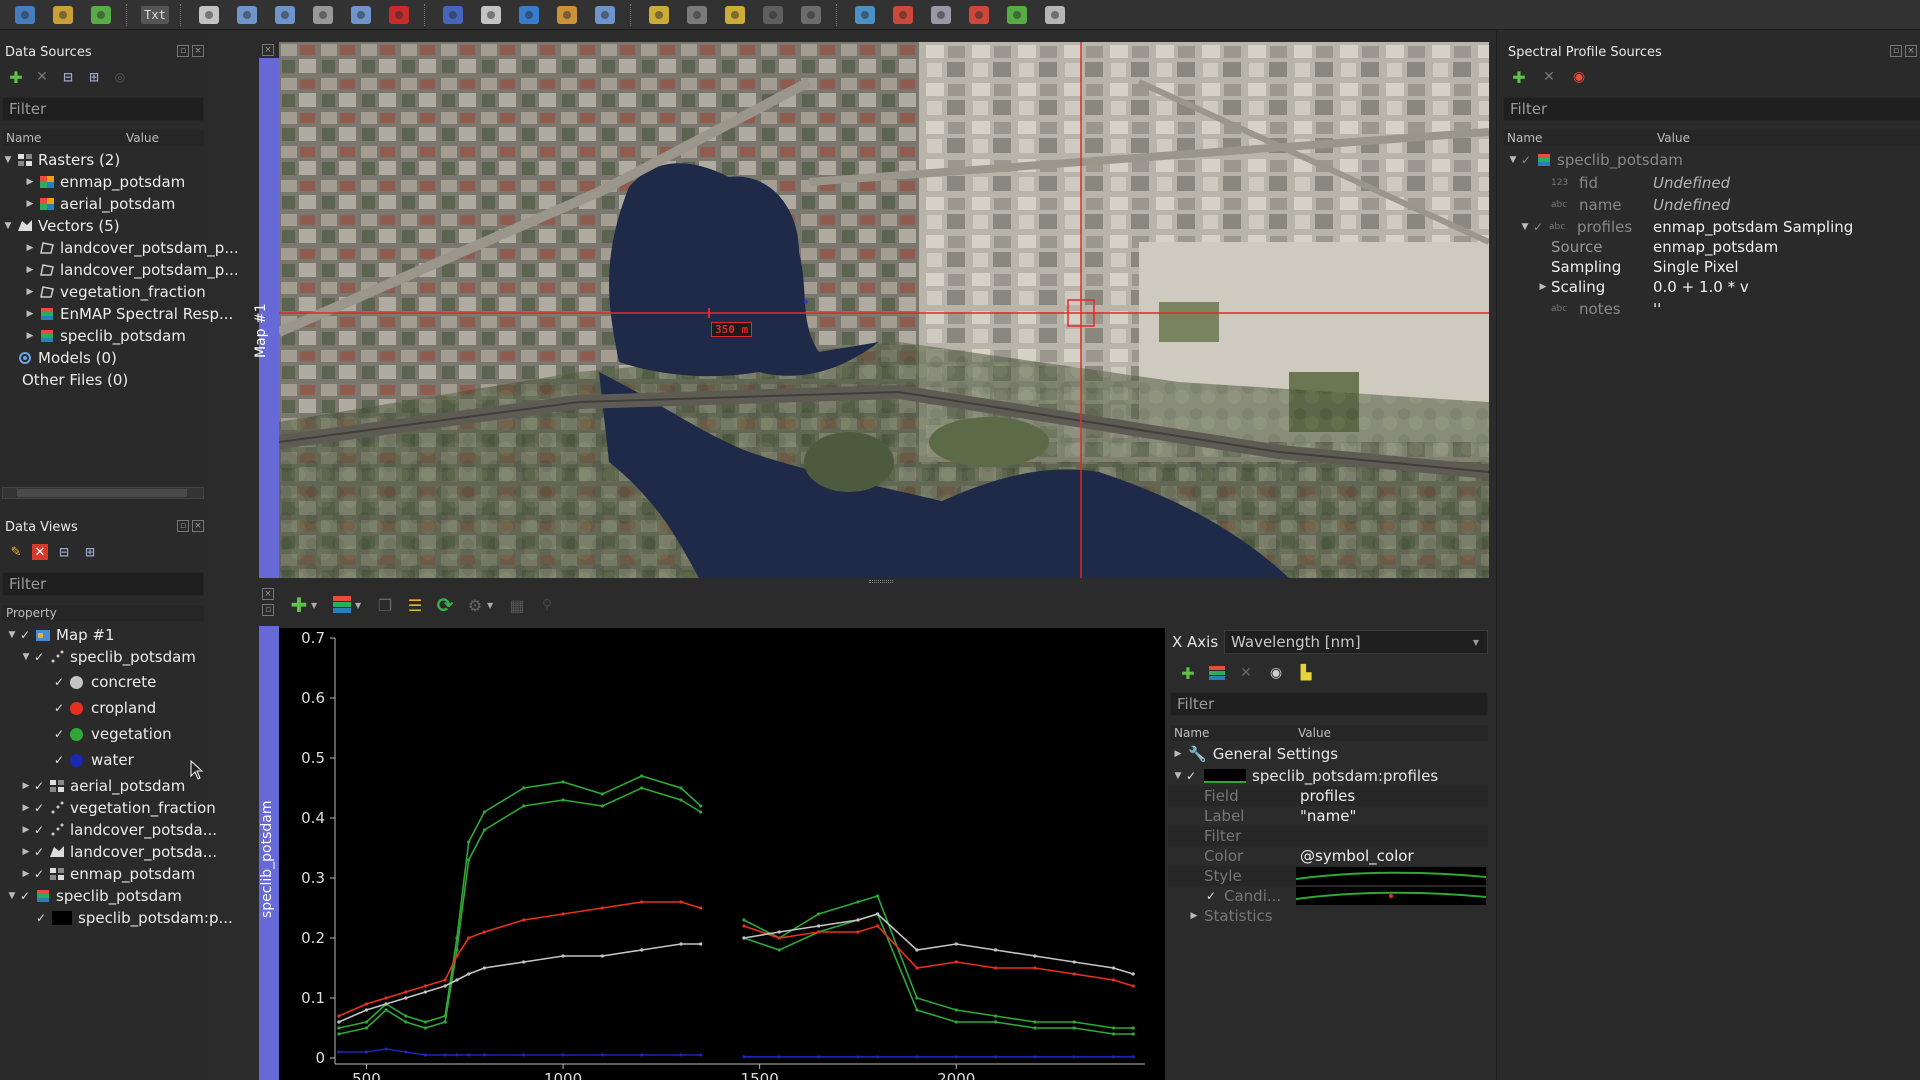 This screenshot has height=1080, width=1920. Describe the element at coordinates (61, 160) in the screenshot. I see `tree-node-rasters: ▼ Rasters (2)` at that location.